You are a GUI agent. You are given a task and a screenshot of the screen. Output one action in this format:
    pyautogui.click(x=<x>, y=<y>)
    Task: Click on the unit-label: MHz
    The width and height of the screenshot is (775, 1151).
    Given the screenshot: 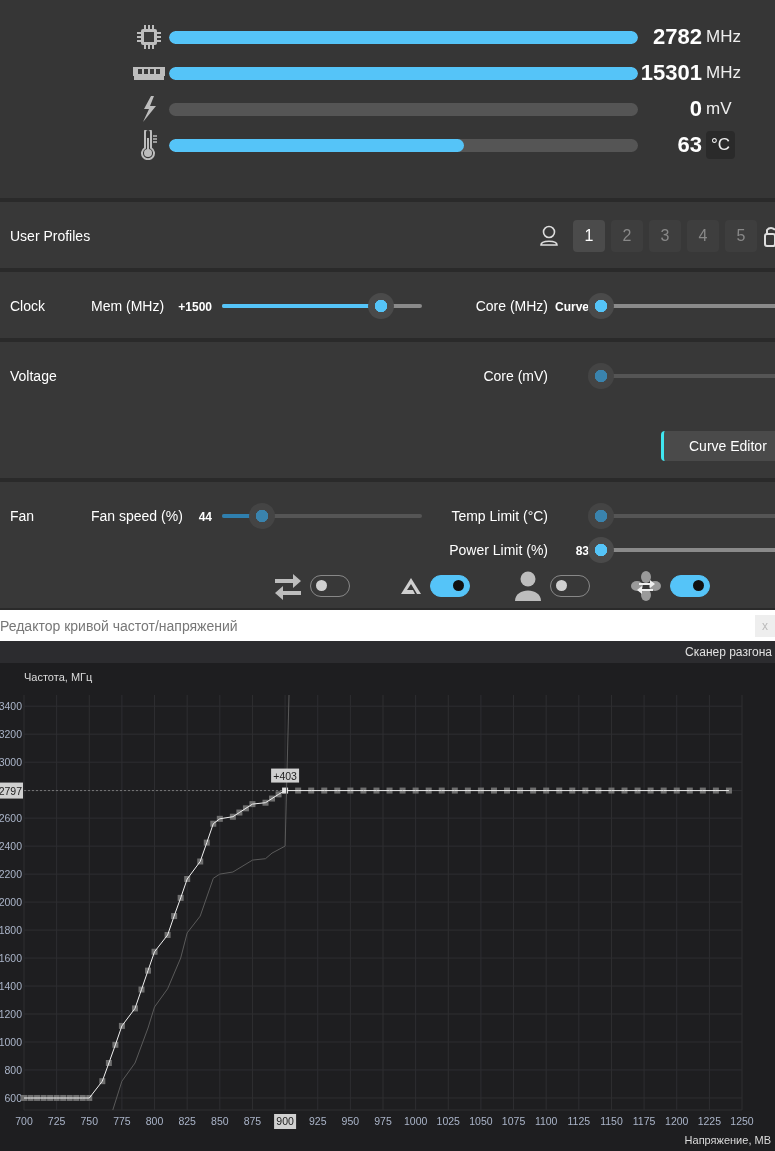 What is the action you would take?
    pyautogui.click(x=723, y=37)
    